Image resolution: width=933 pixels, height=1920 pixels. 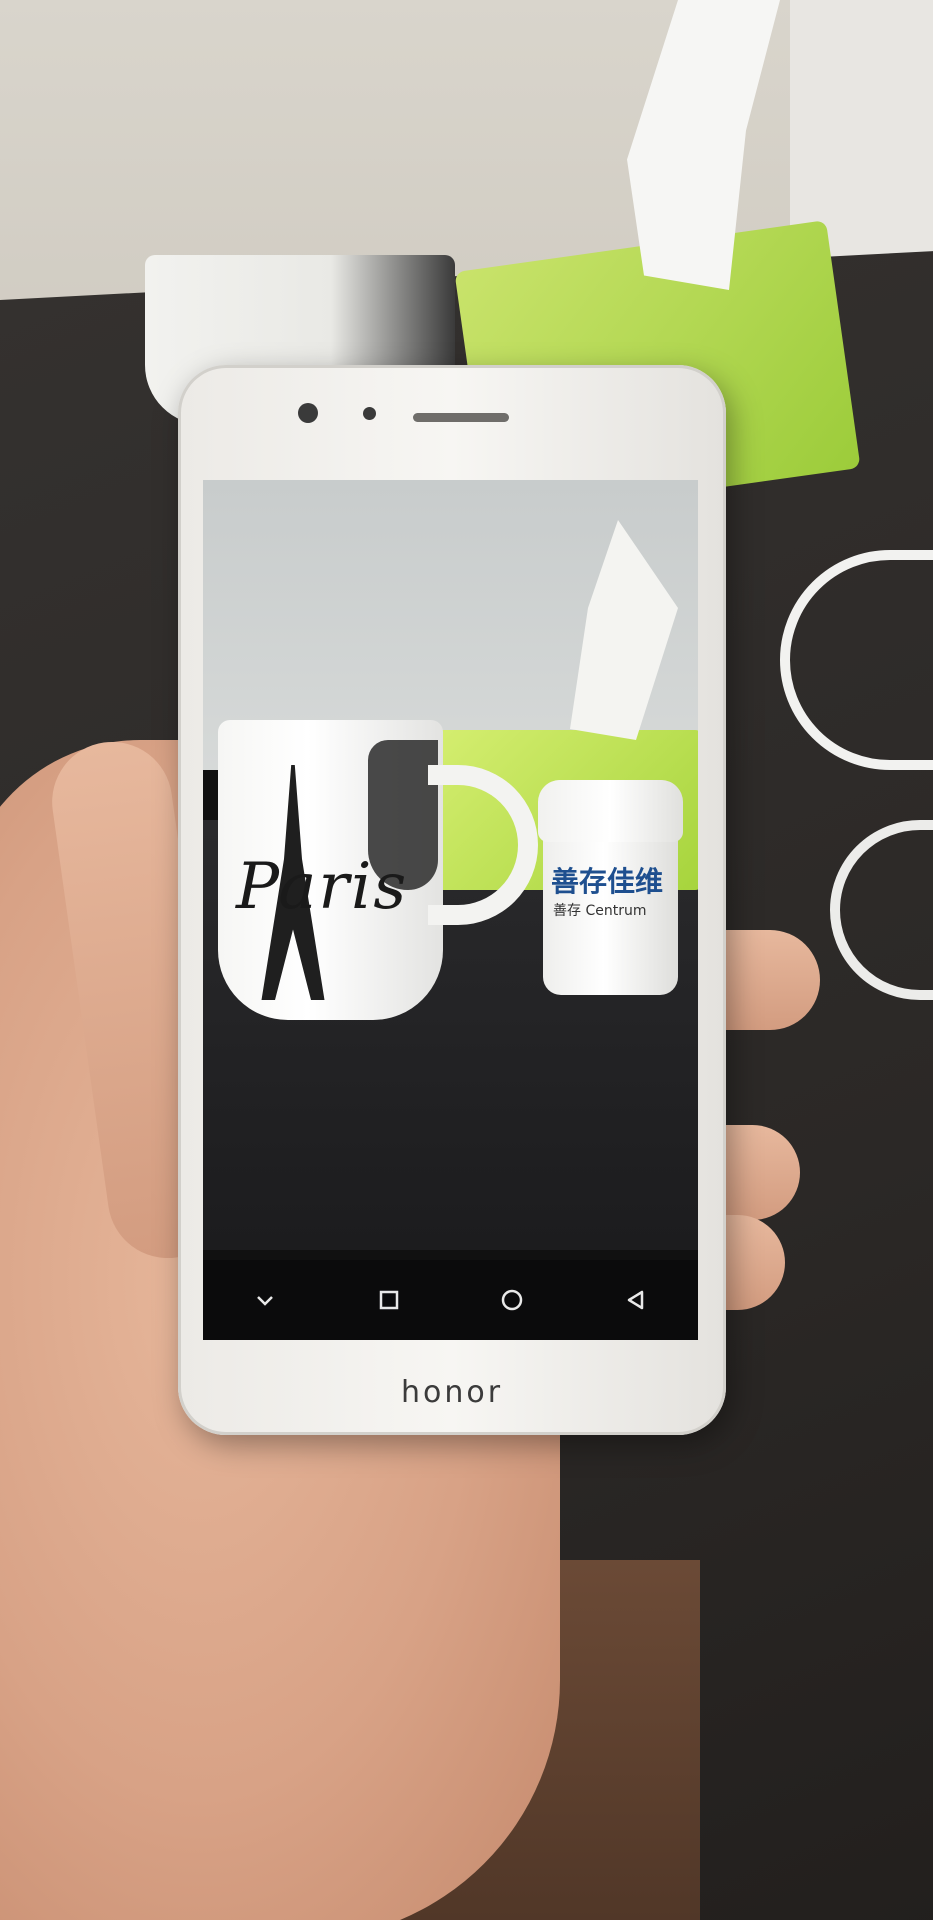 I want to click on square-icon, so click(x=388, y=1300).